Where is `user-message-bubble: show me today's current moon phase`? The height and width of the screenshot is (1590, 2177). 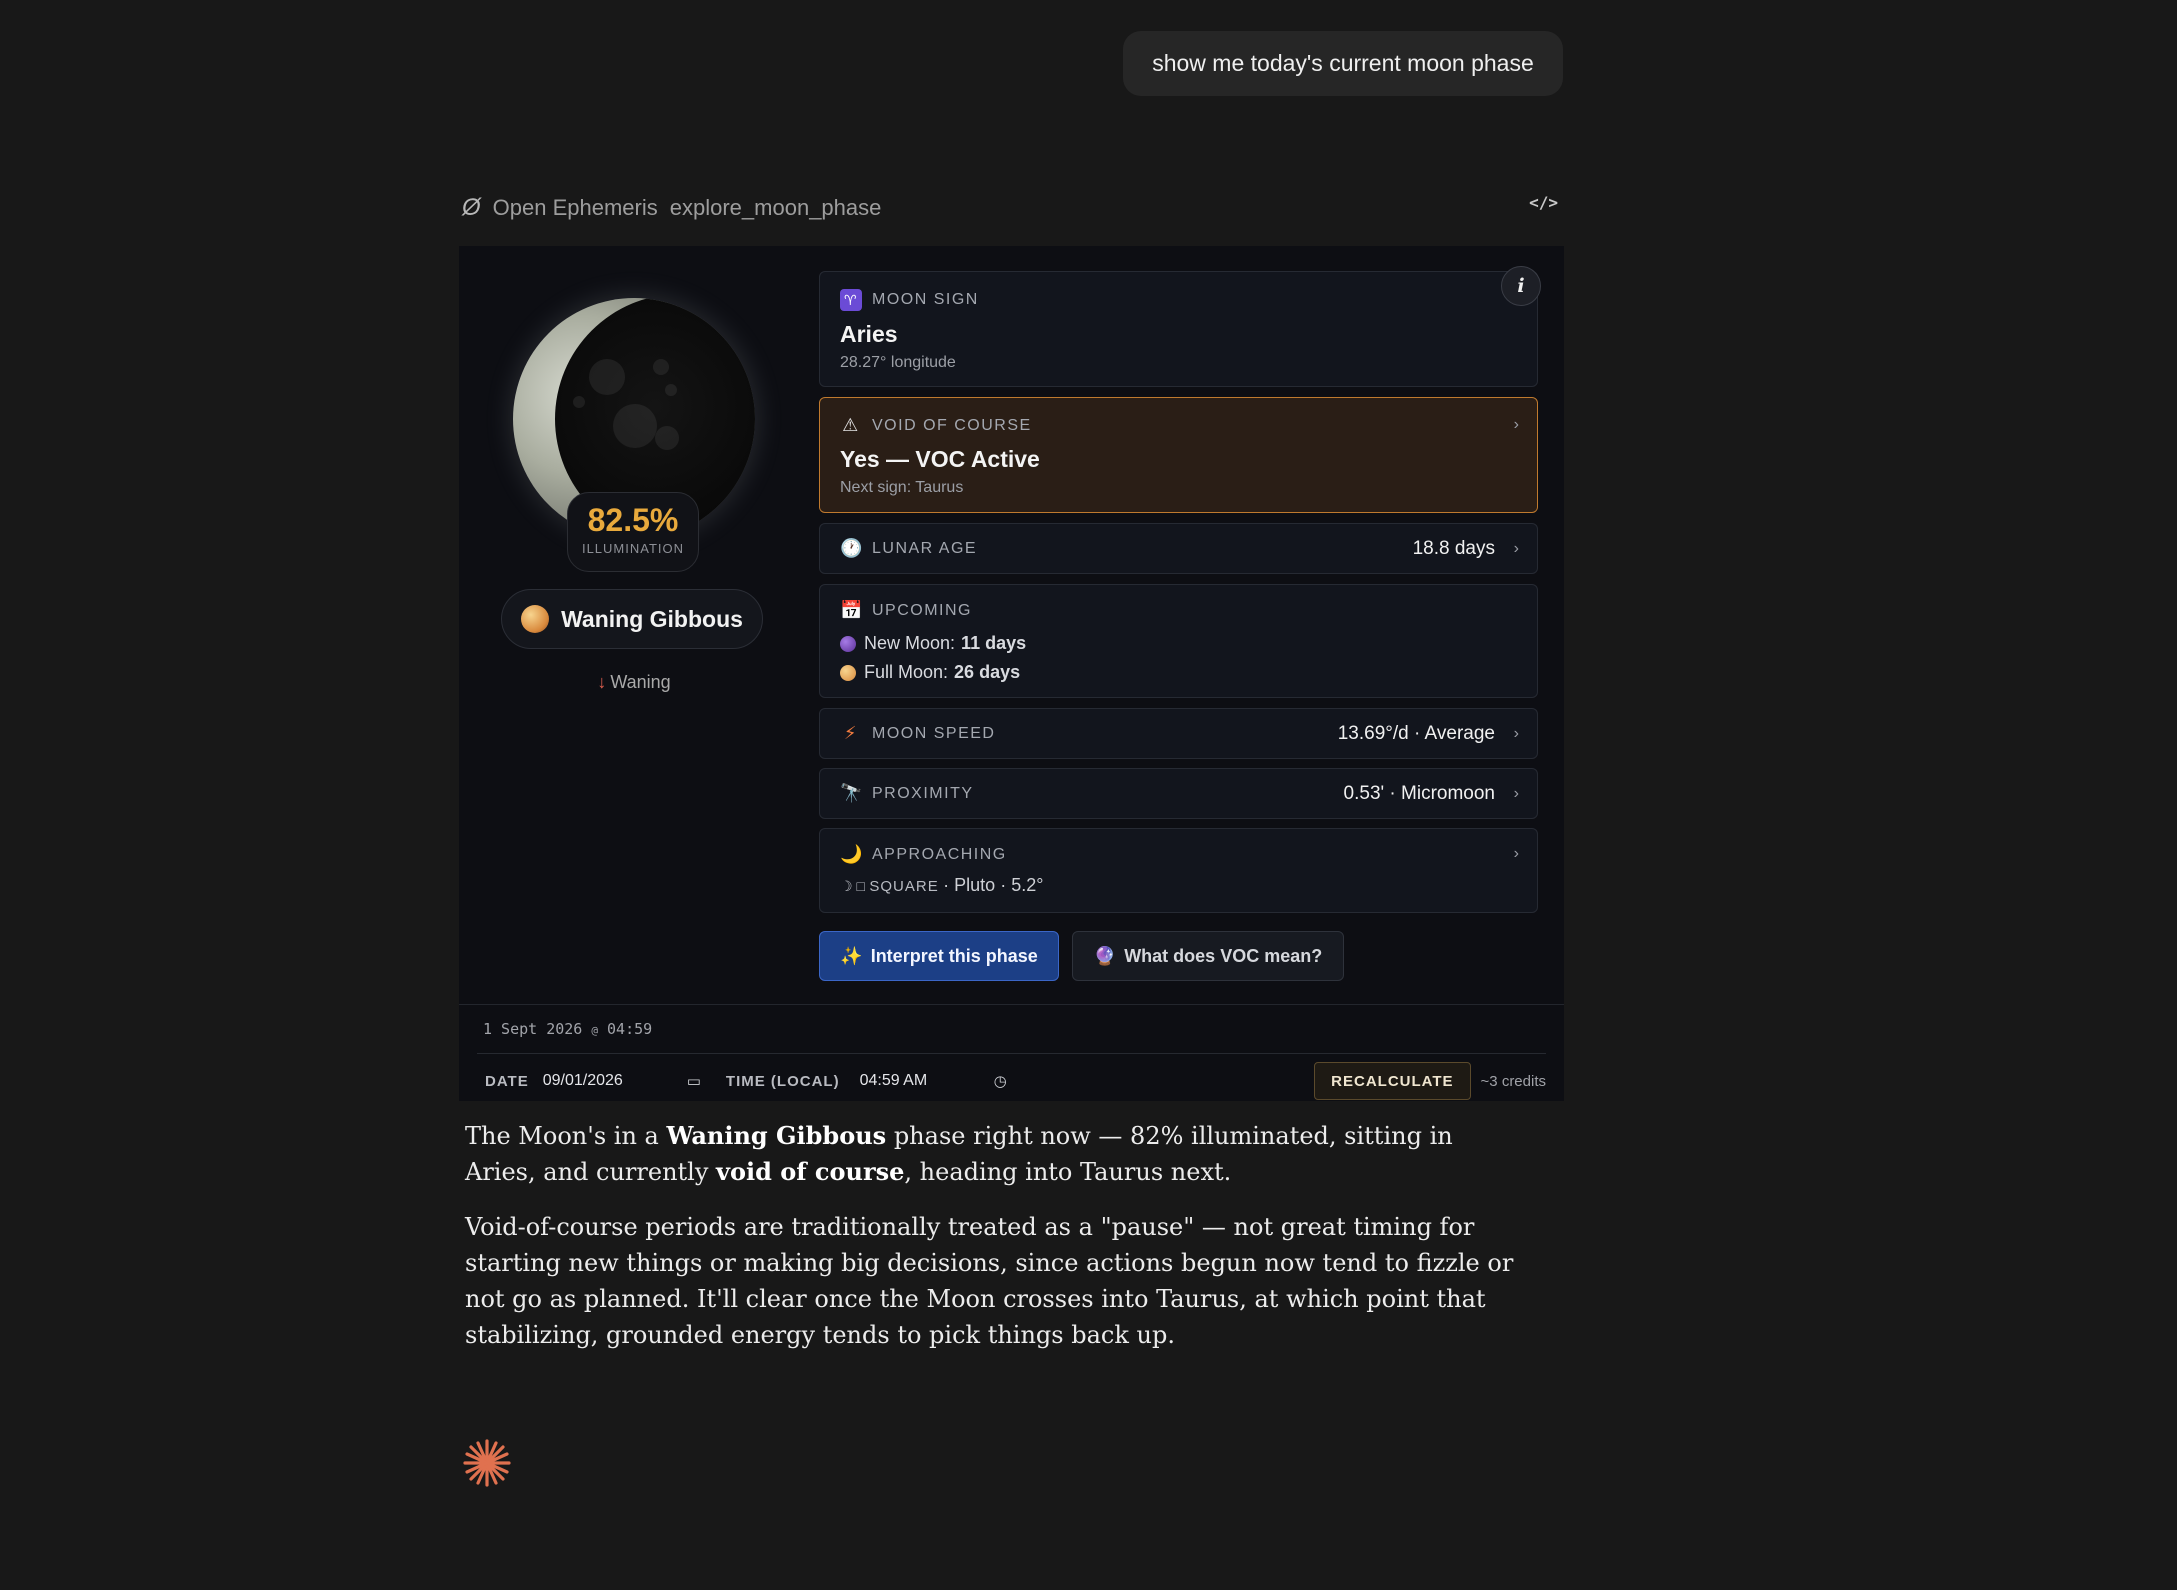 user-message-bubble: show me today's current moon phase is located at coordinates (1343, 63).